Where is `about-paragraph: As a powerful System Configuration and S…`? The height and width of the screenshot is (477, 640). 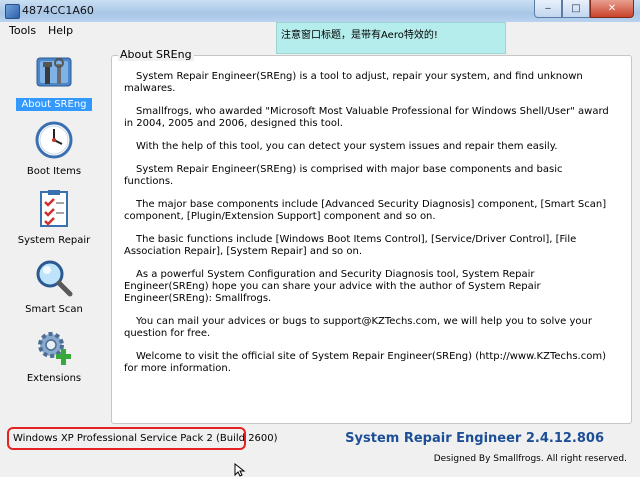 about-paragraph: As a powerful System Configuration and S… is located at coordinates (332, 286).